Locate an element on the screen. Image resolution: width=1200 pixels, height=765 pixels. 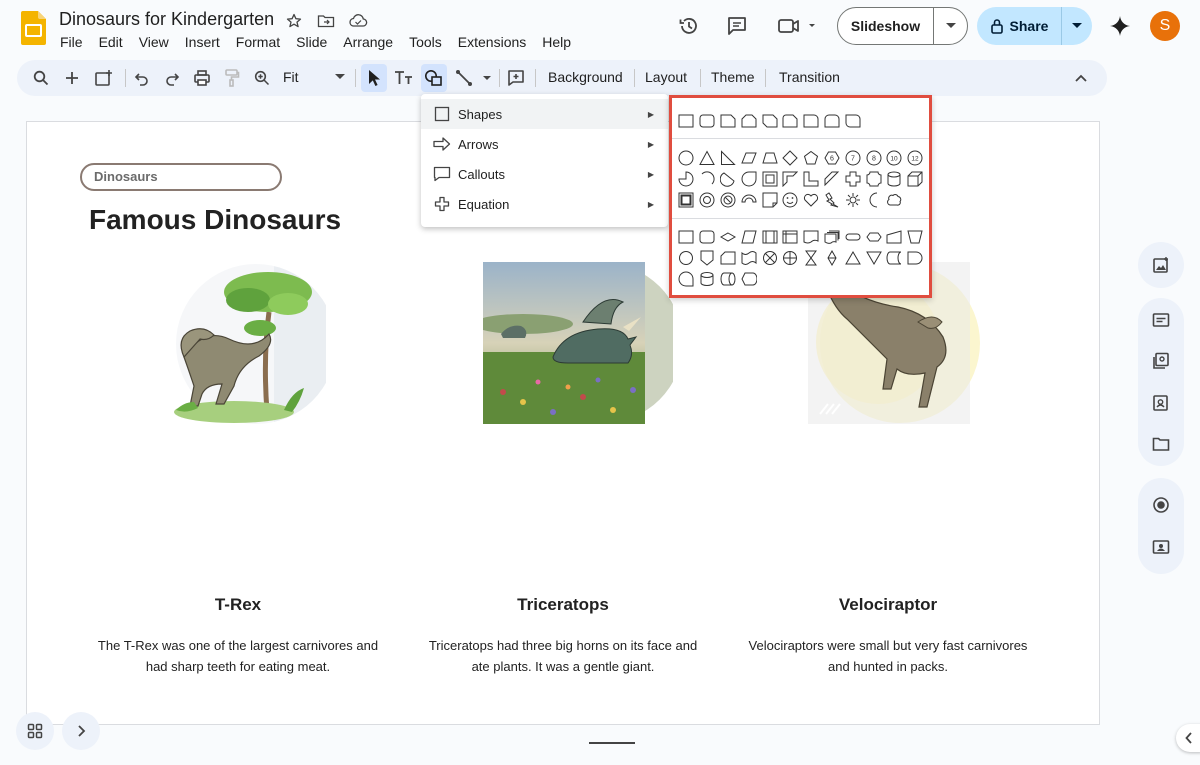
can-shape-icon is located at coordinates (894, 179).